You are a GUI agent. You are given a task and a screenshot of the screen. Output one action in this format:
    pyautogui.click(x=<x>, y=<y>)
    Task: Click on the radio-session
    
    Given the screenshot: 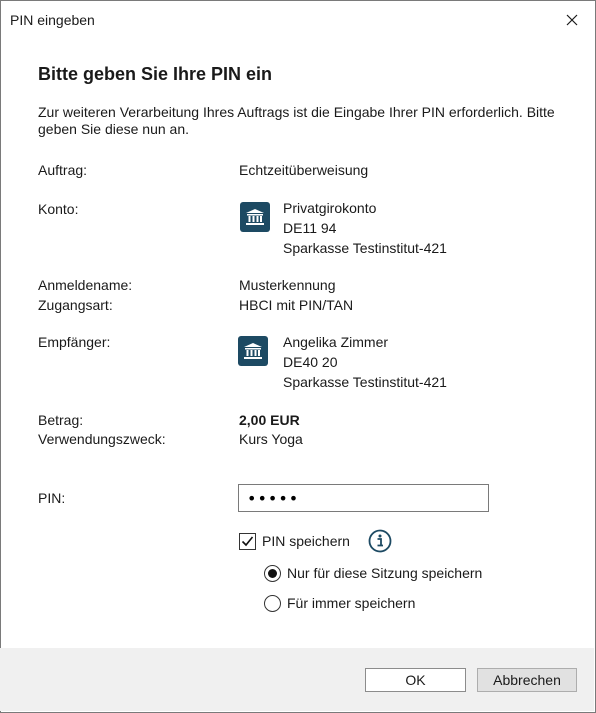 What is the action you would take?
    pyautogui.click(x=272, y=573)
    